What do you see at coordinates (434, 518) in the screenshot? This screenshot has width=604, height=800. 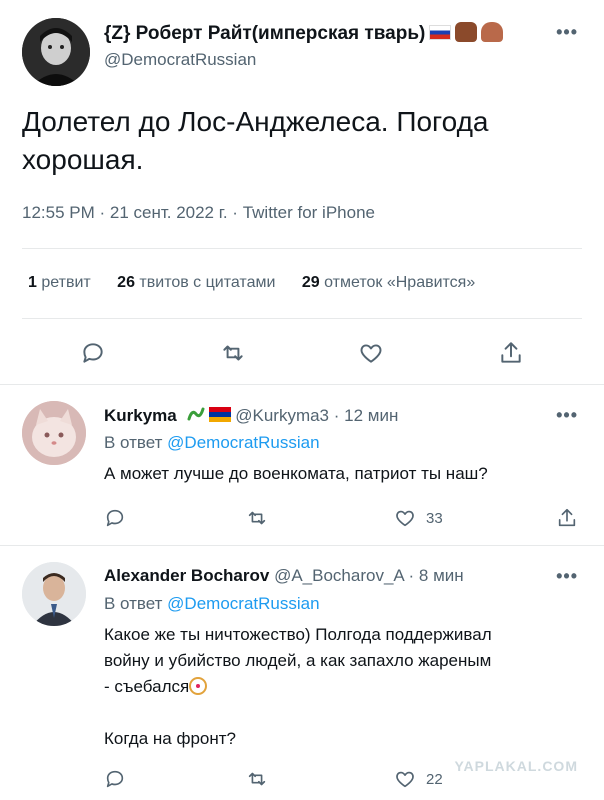 I see `like-count: 33` at bounding box center [434, 518].